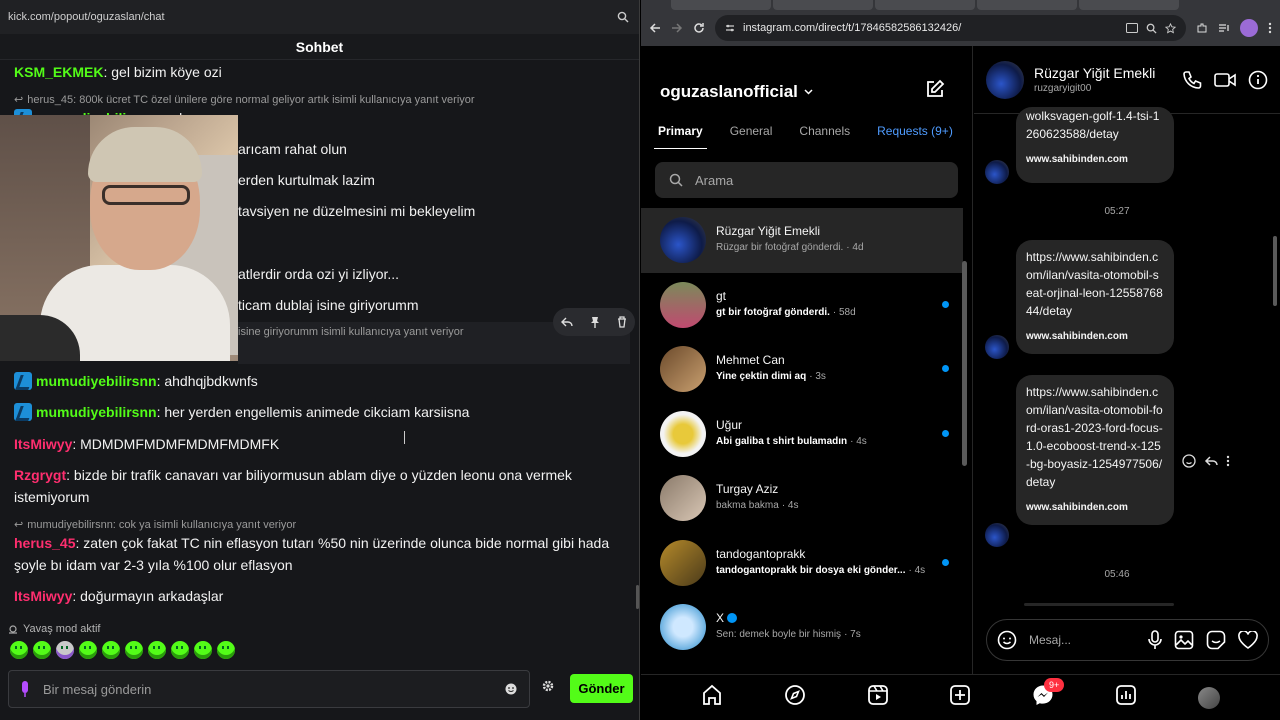  What do you see at coordinates (878, 697) in the screenshot?
I see `reels-icon` at bounding box center [878, 697].